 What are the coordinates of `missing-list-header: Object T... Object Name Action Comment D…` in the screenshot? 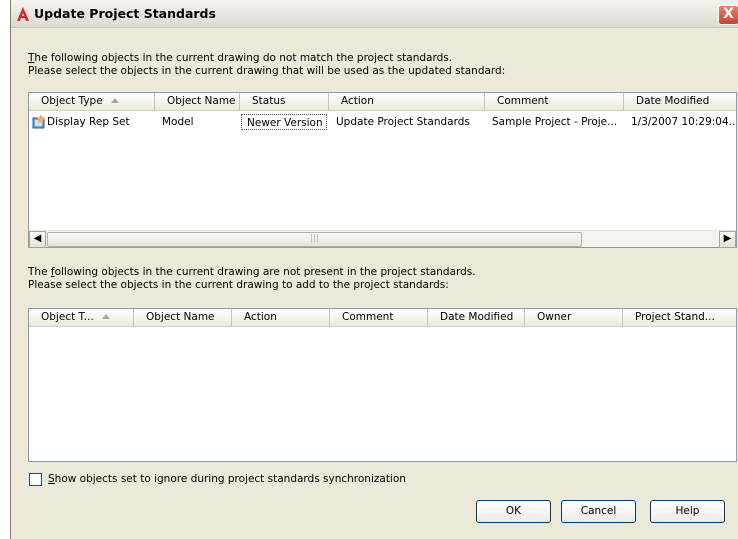 It's located at (382, 318).